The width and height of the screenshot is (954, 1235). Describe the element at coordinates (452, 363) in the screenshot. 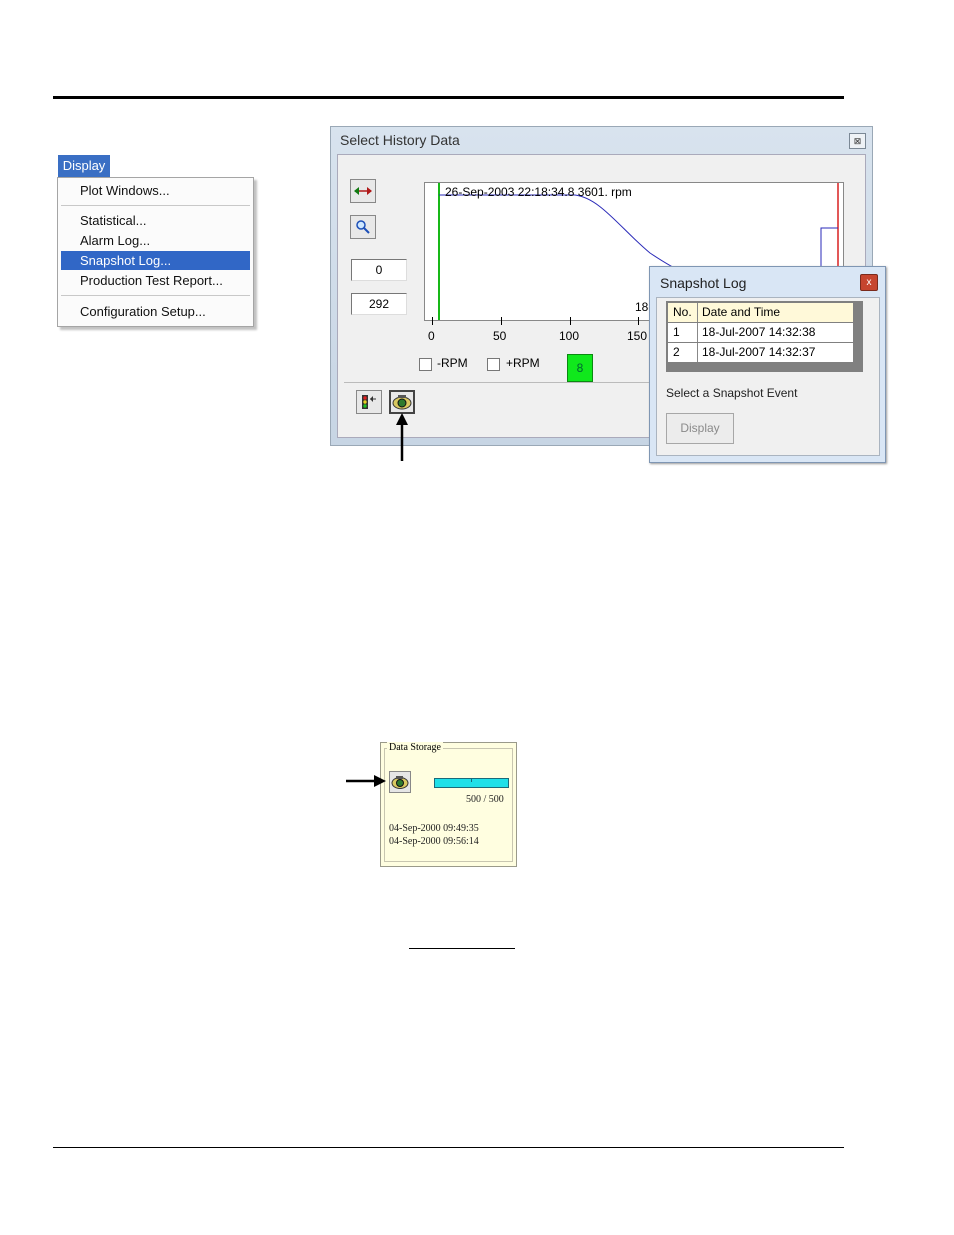

I see `minus-rpm-label: -RPM` at that location.